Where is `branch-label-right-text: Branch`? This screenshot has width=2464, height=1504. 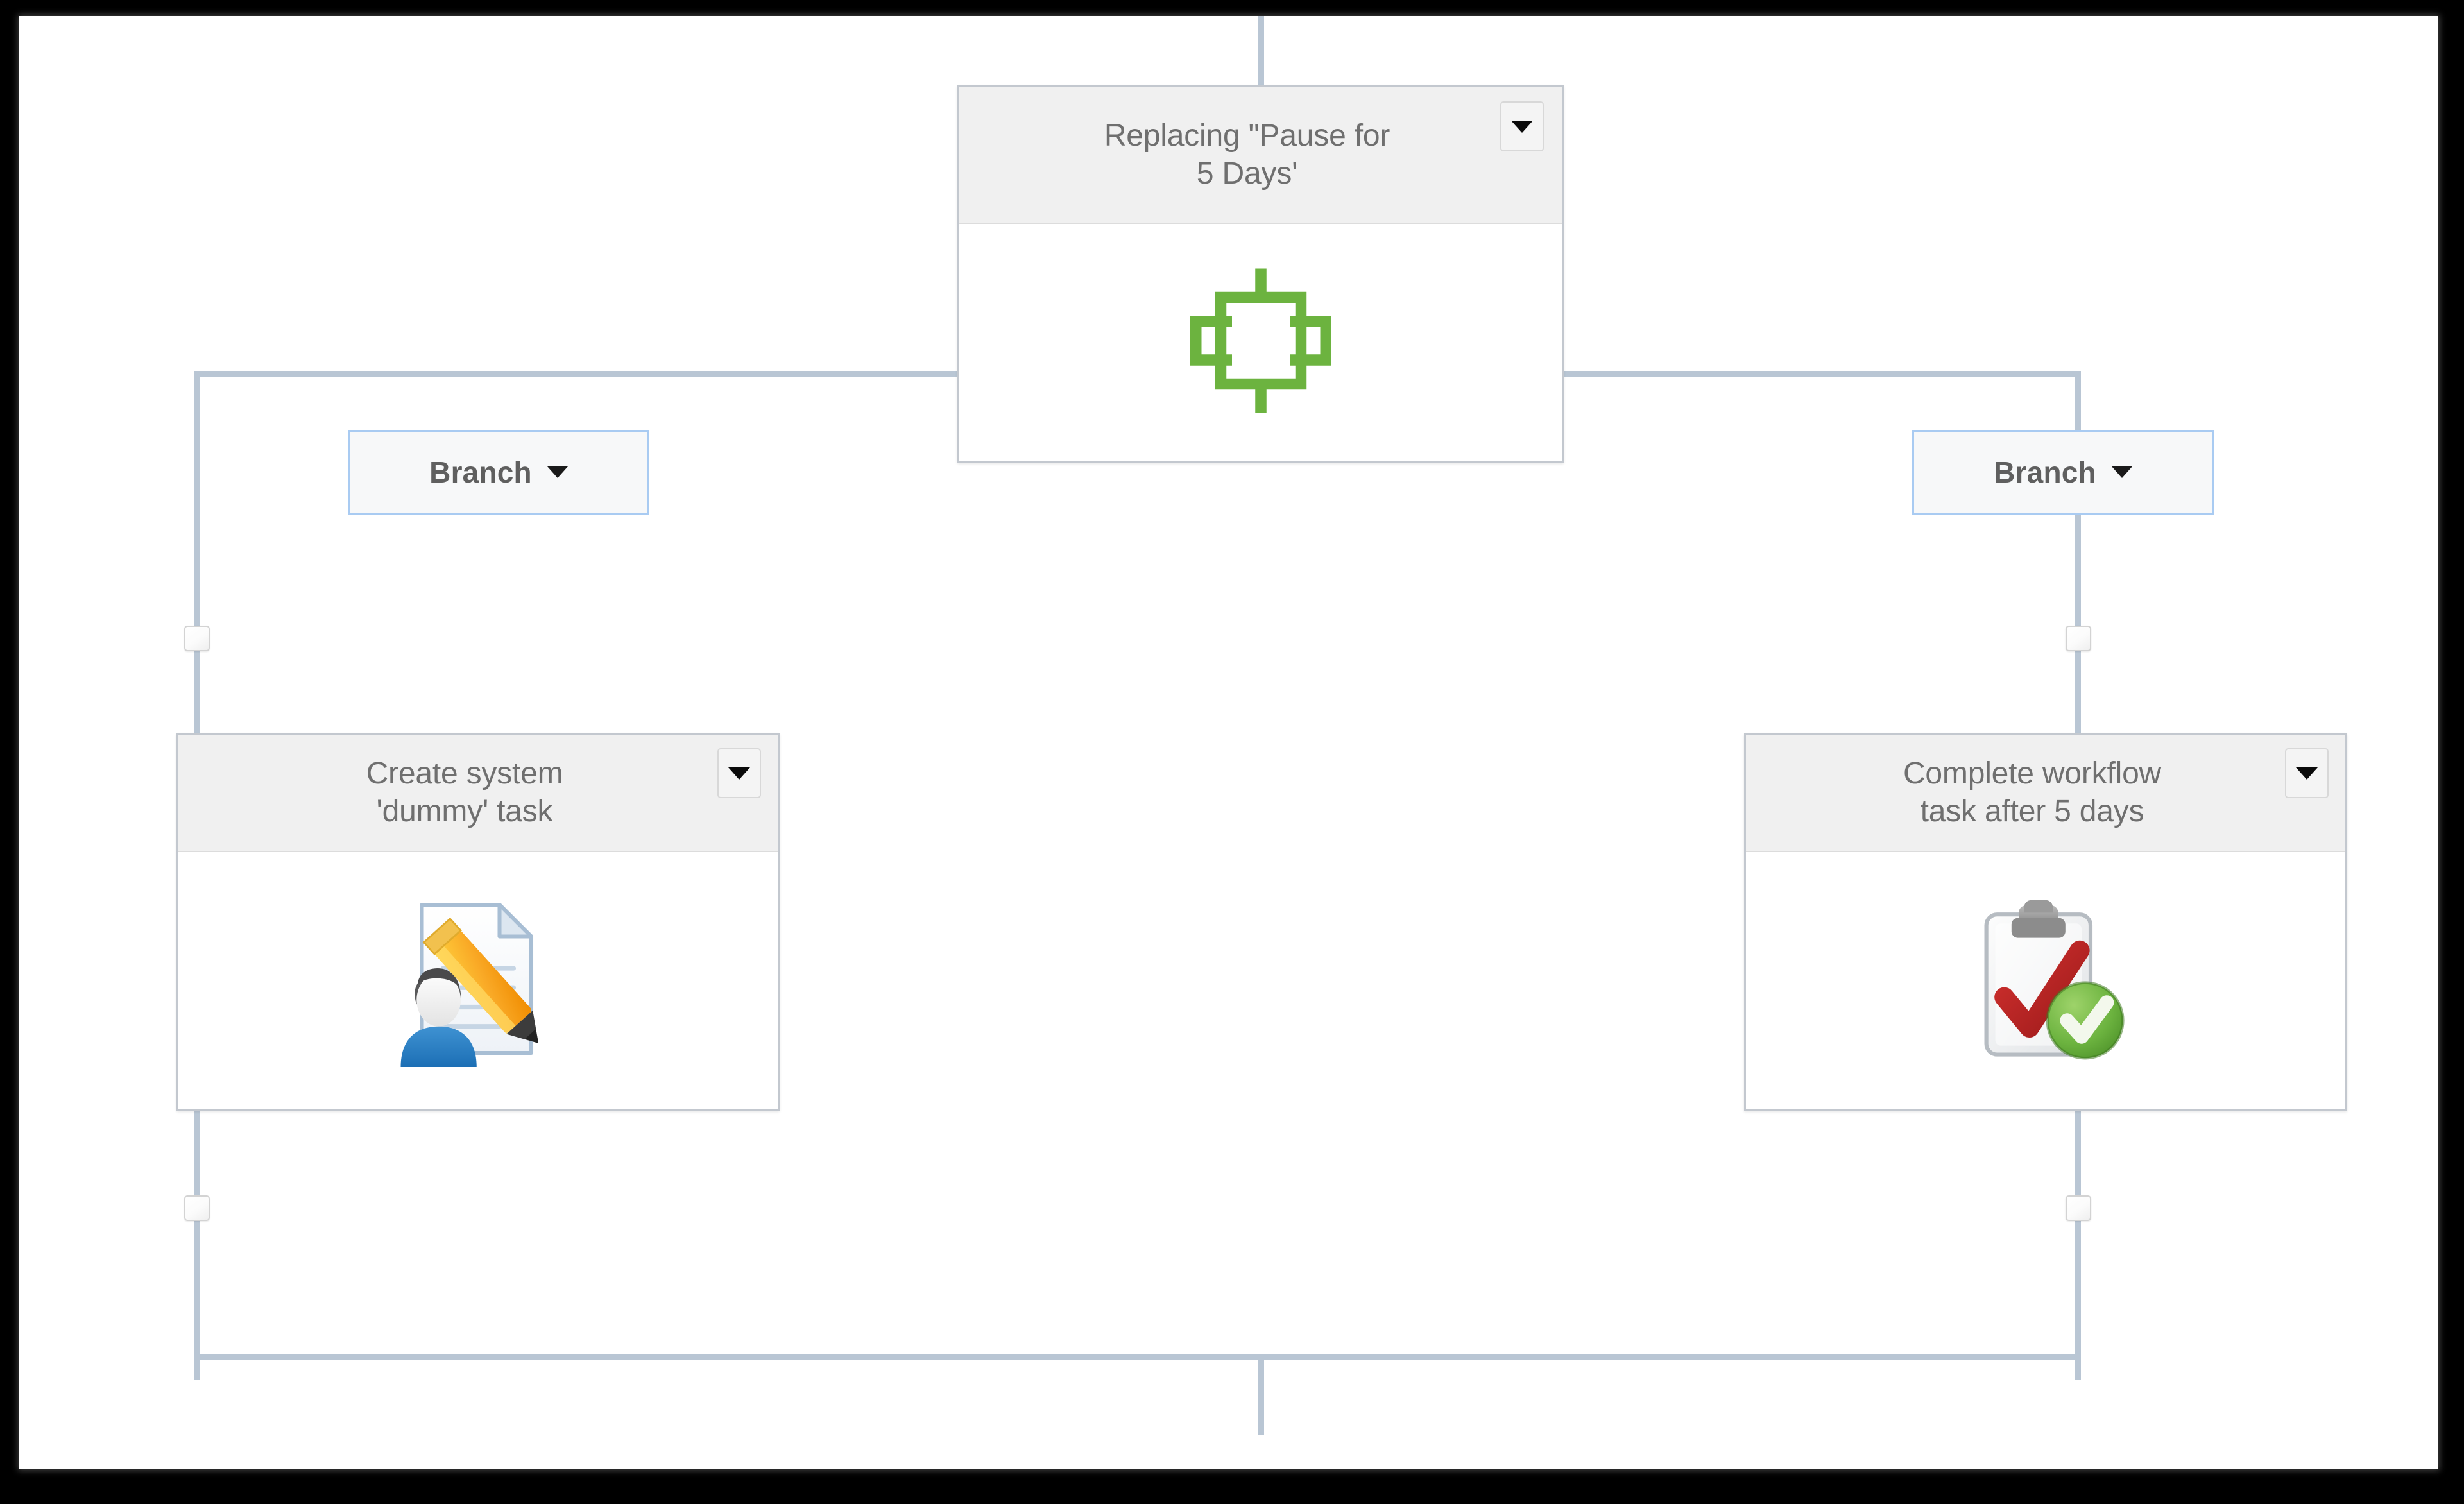
branch-label-right-text: Branch is located at coordinates (2045, 472).